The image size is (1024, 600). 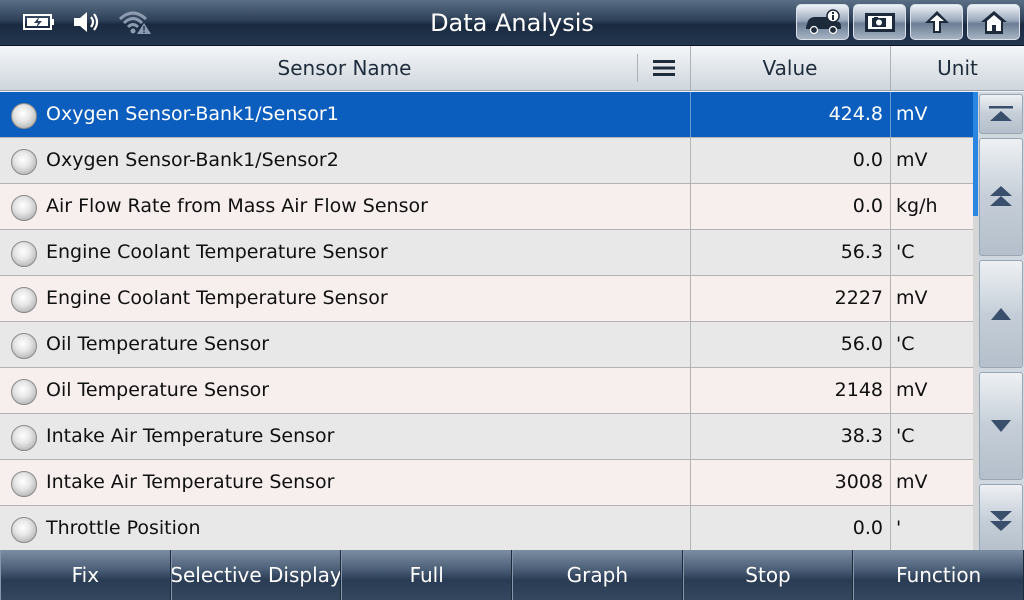 I want to click on home-button, so click(x=993, y=22).